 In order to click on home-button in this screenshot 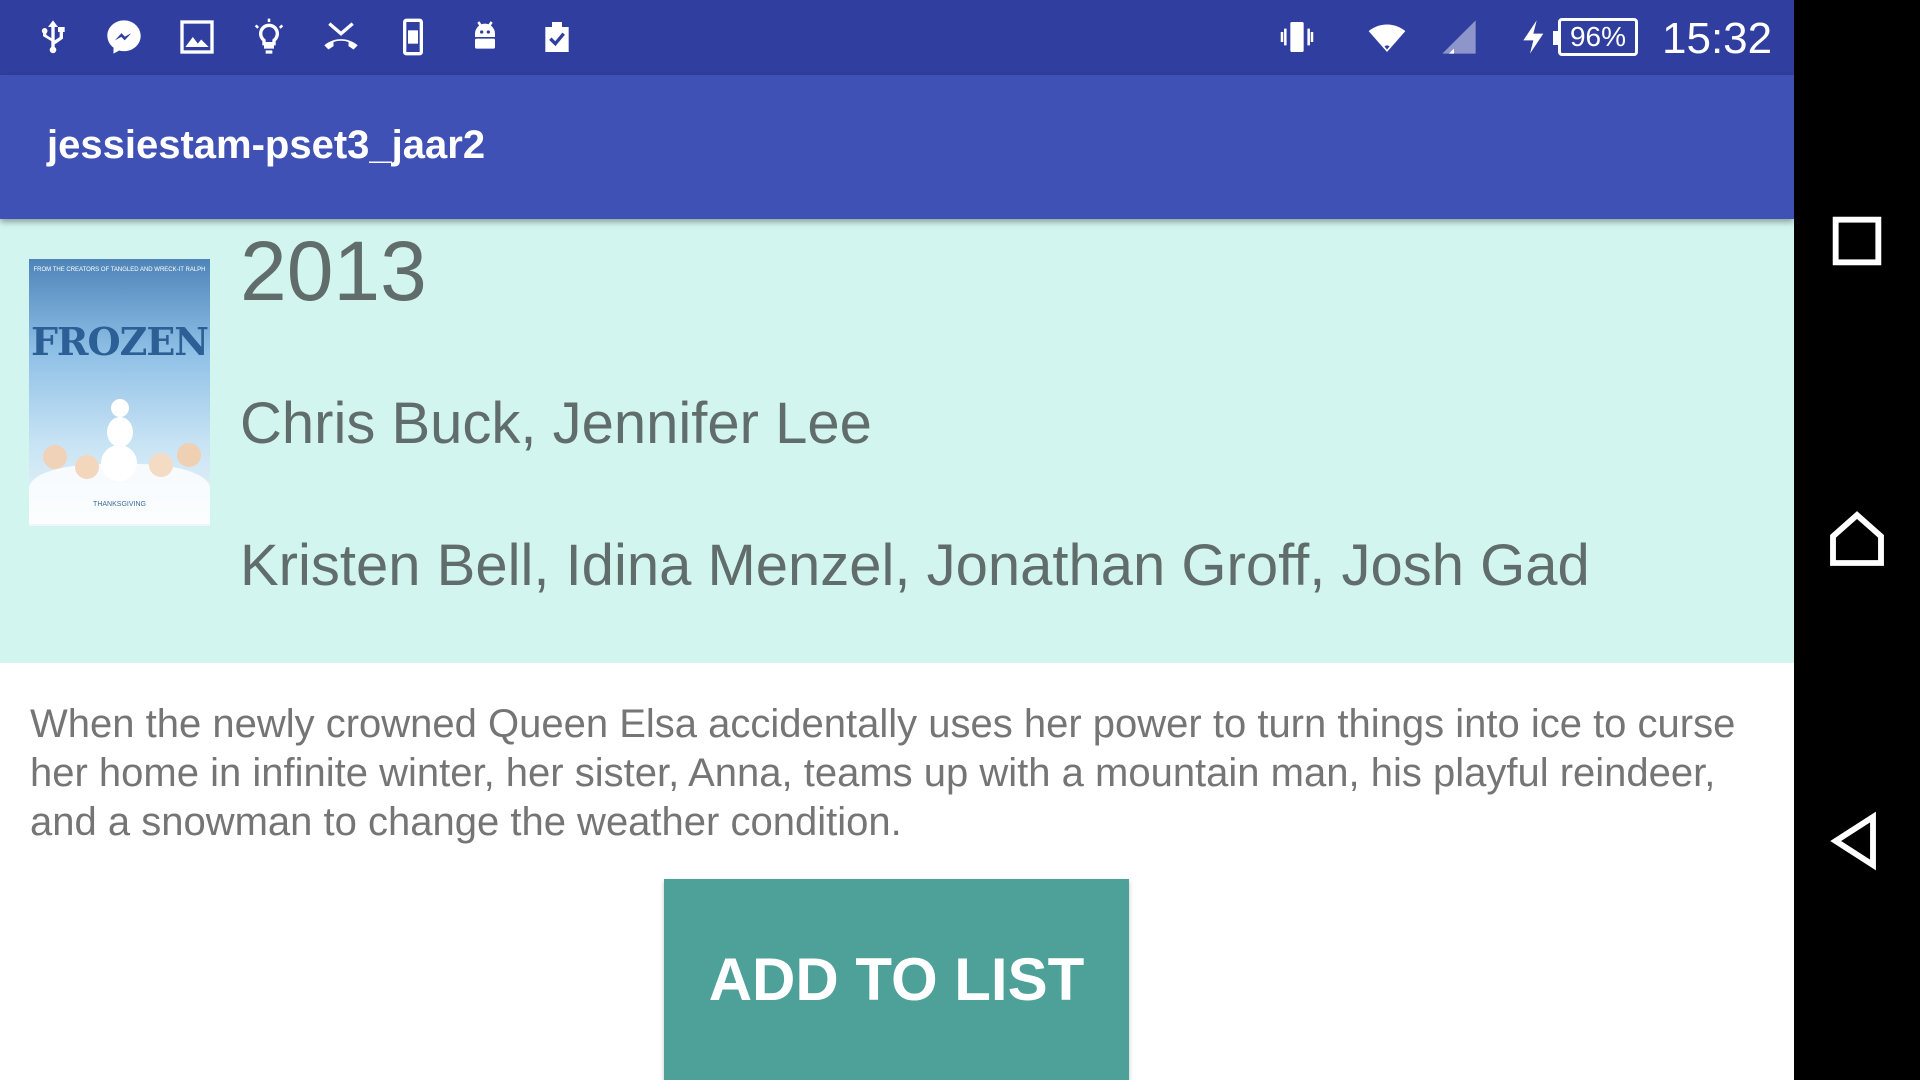, I will do `click(1857, 539)`.